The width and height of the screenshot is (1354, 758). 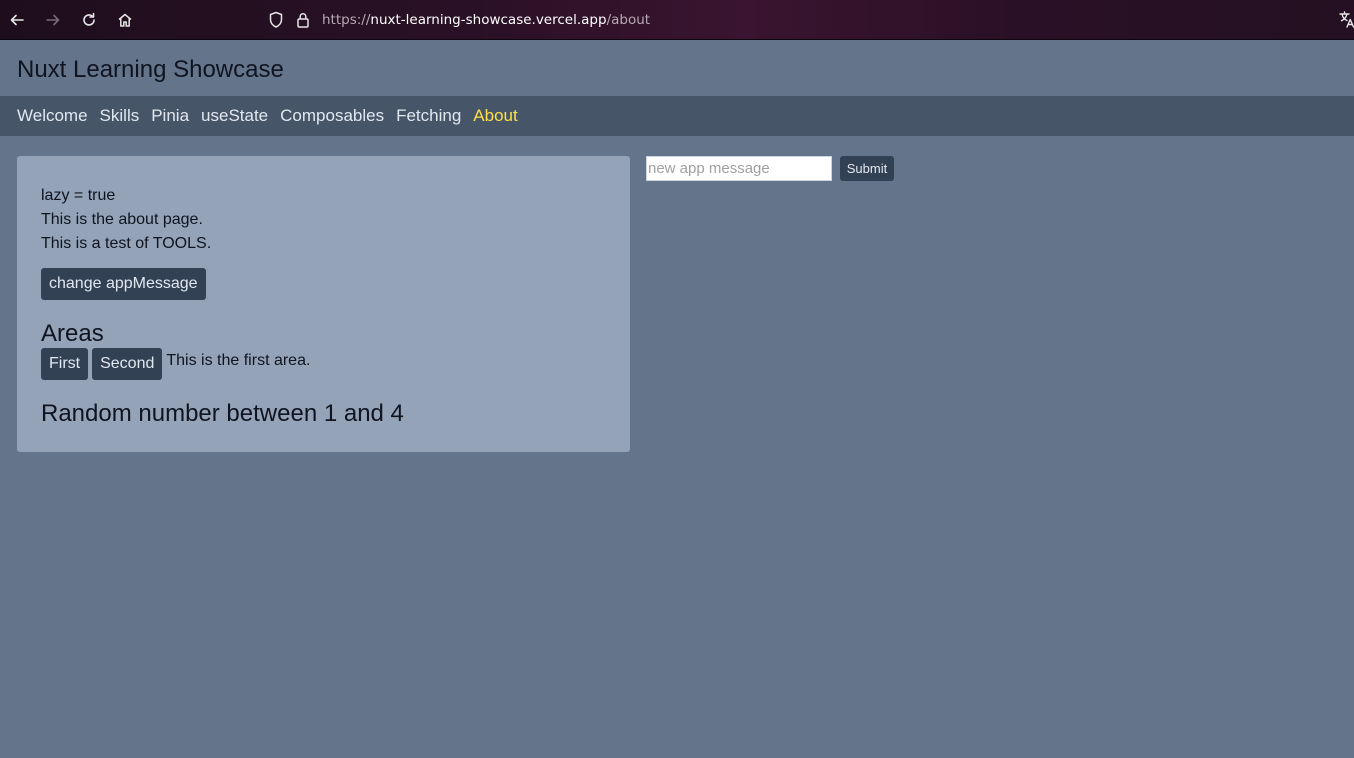 I want to click on nav-item-fetching: Fetching, so click(x=428, y=116).